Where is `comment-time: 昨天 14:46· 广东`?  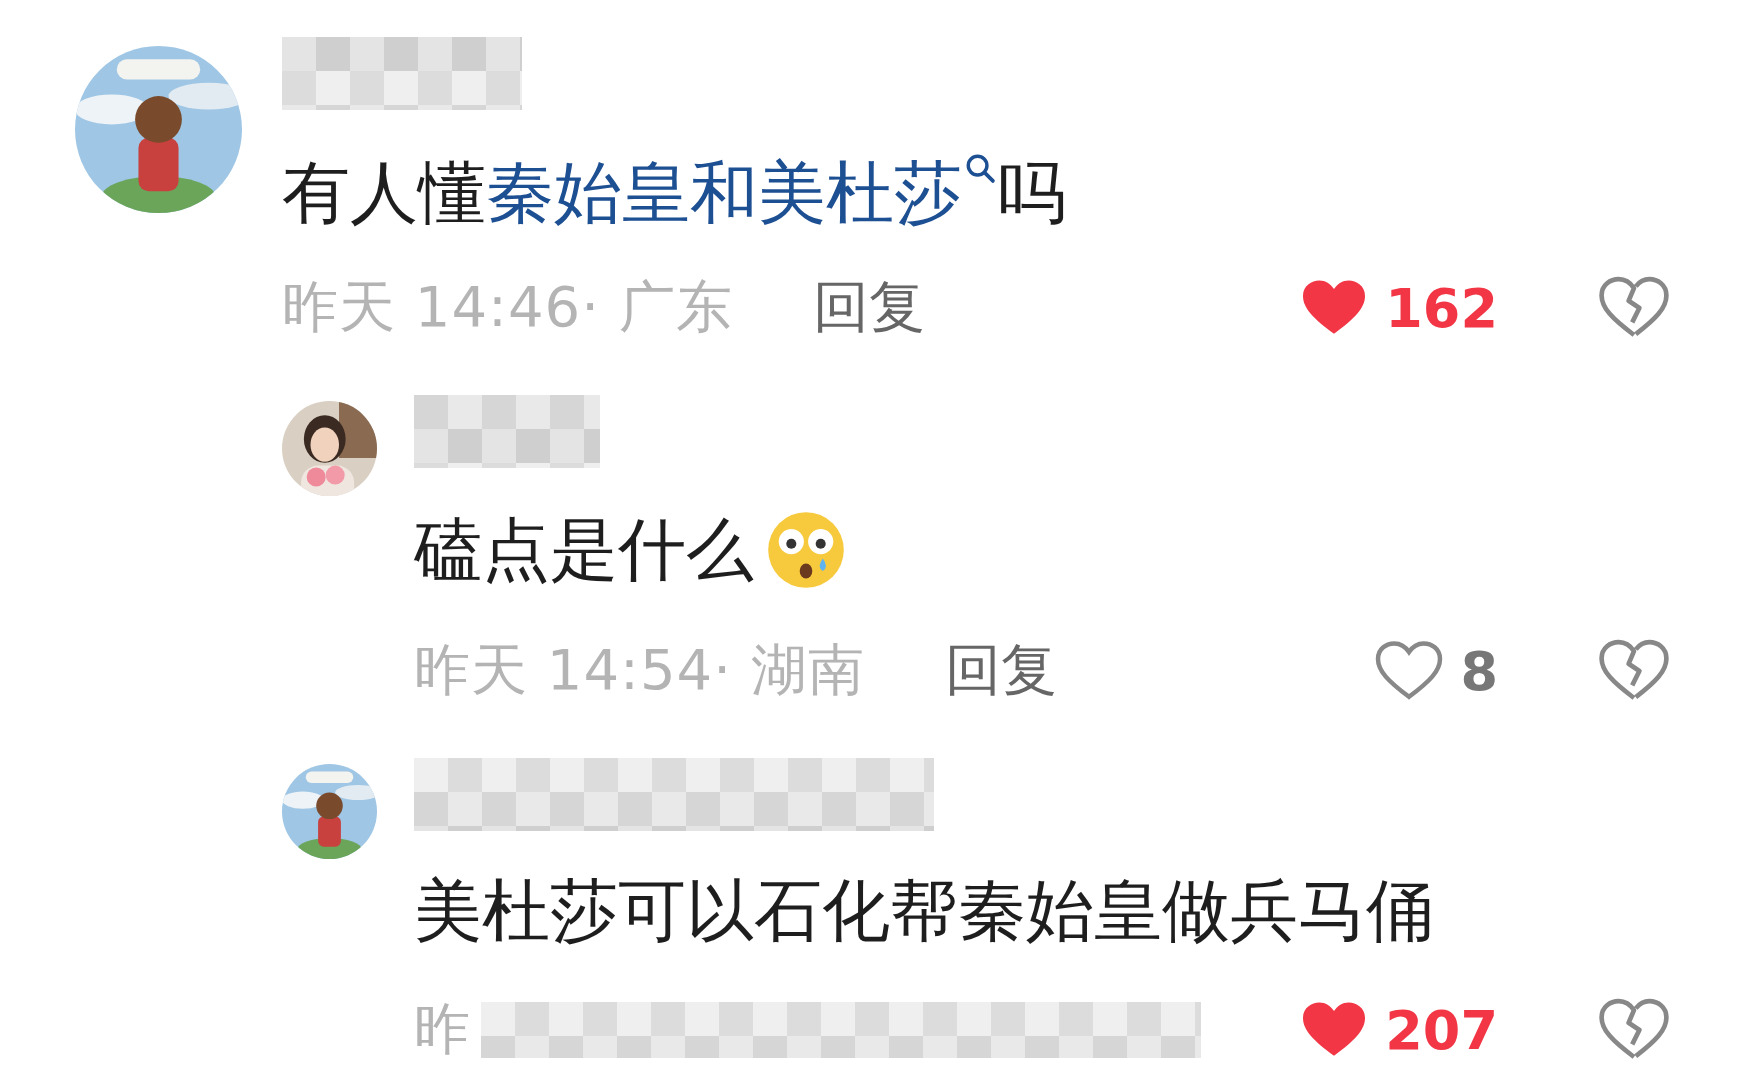
comment-time: 昨天 14:46· 广东 is located at coordinates (507, 307).